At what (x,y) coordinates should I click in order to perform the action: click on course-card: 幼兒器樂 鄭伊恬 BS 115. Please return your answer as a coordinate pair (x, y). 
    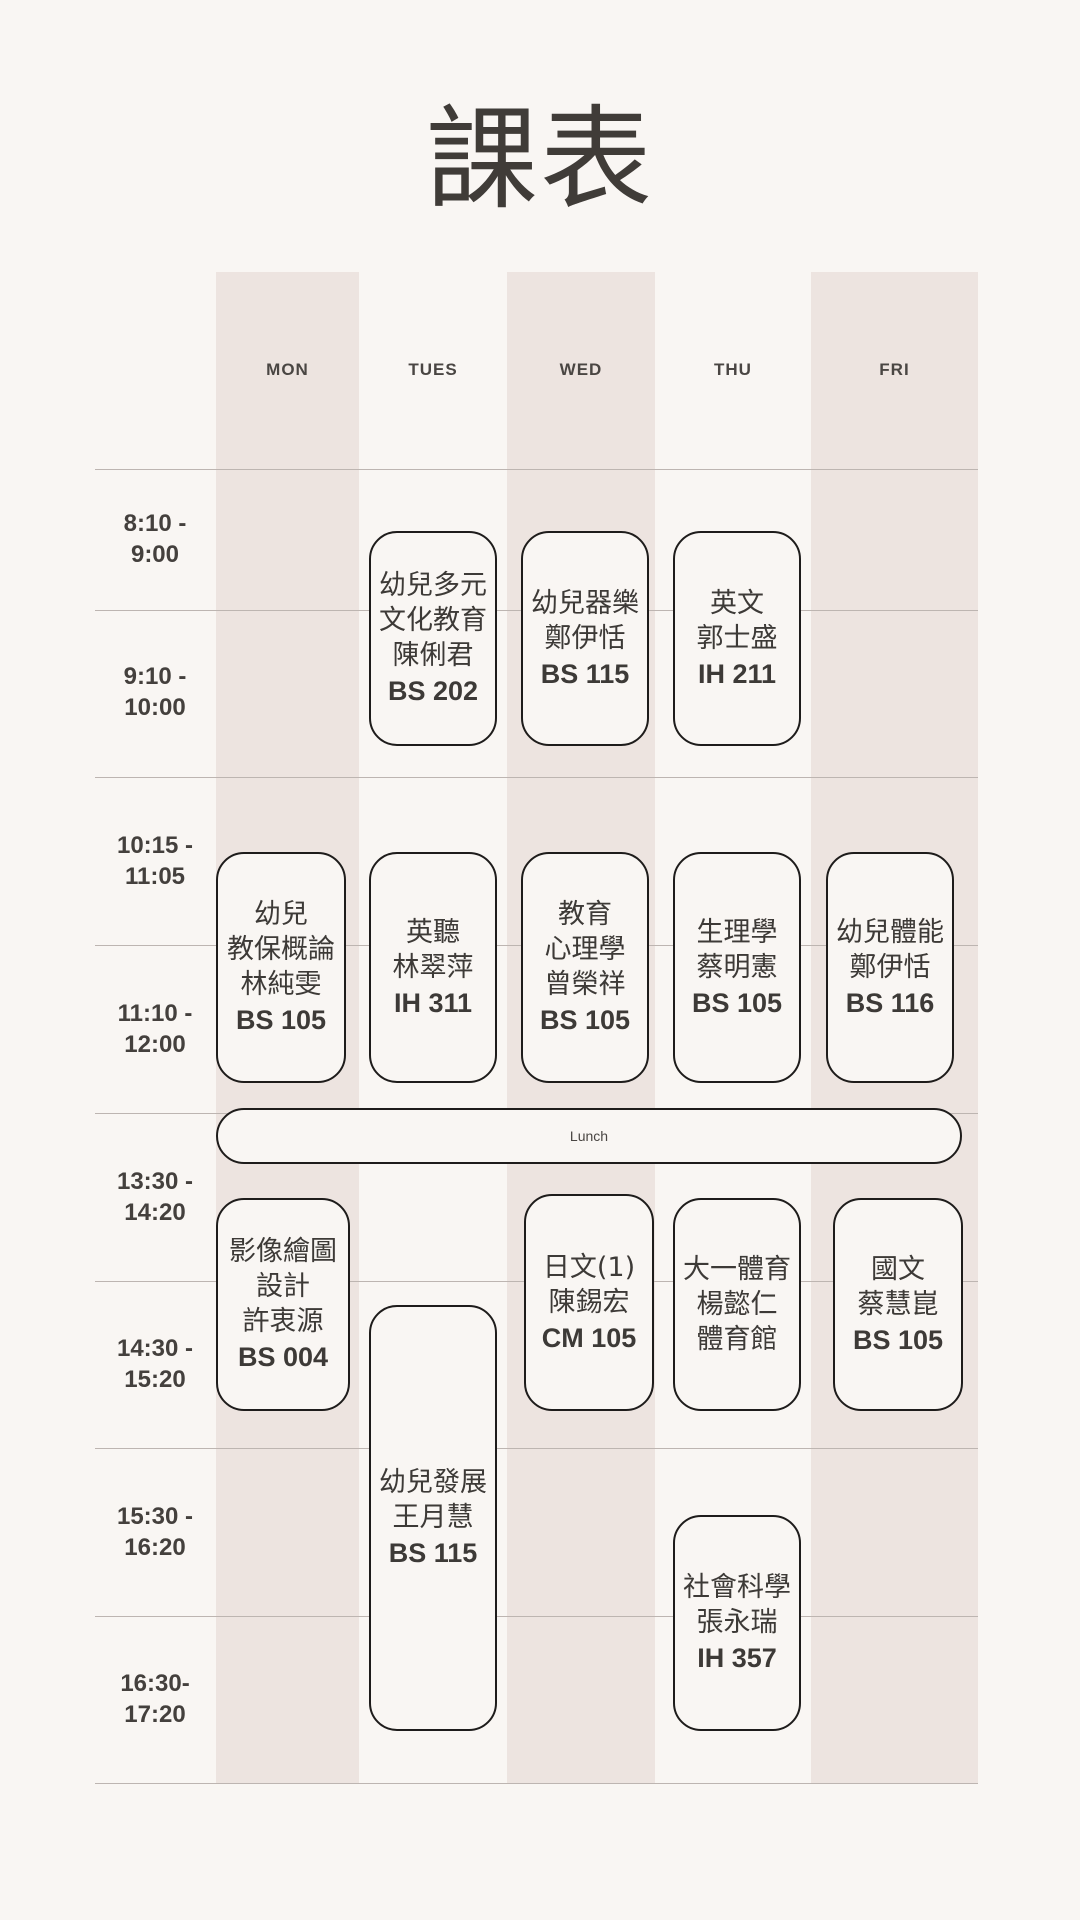
    Looking at the image, I should click on (585, 638).